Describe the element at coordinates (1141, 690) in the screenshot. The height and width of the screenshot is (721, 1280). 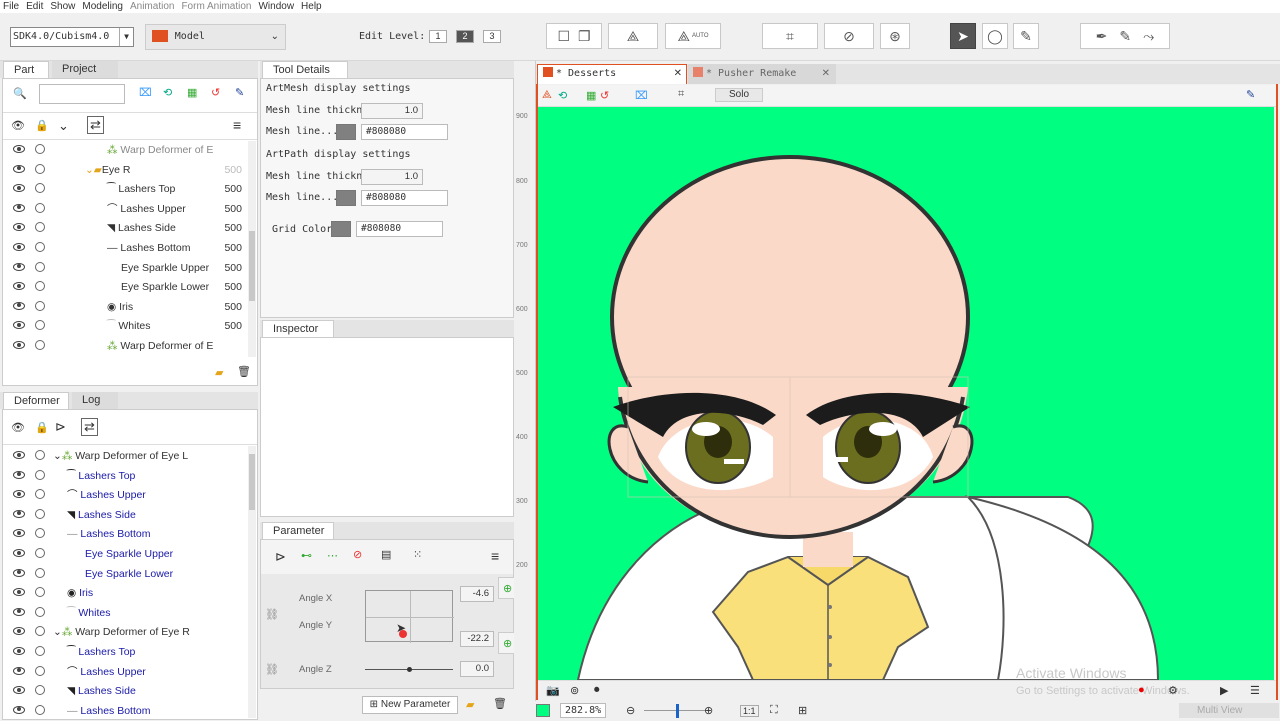
I see `record-icon: ●` at that location.